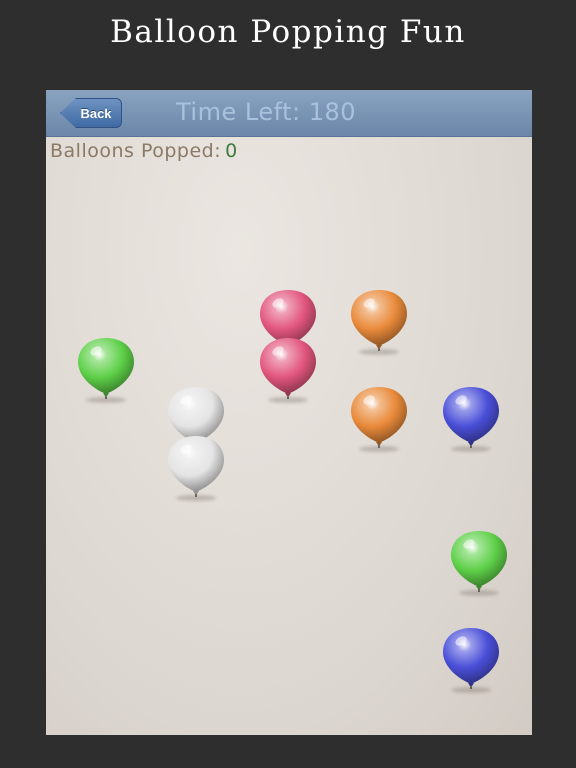 This screenshot has width=576, height=768. Describe the element at coordinates (288, 32) in the screenshot. I see `promo-title: Balloon Popping Fun` at that location.